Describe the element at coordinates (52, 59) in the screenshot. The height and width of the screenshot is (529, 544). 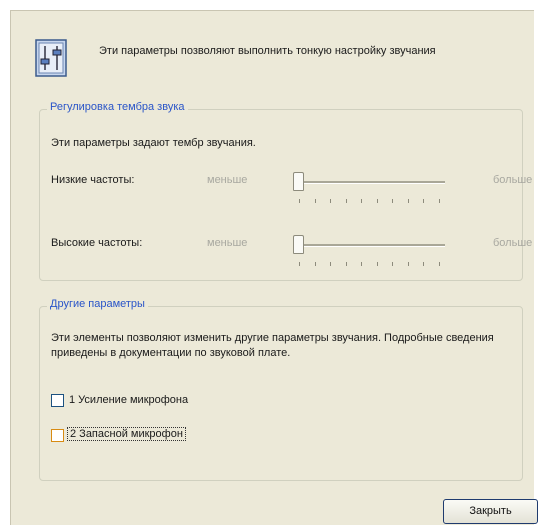
I see `sound-settings-icon` at that location.